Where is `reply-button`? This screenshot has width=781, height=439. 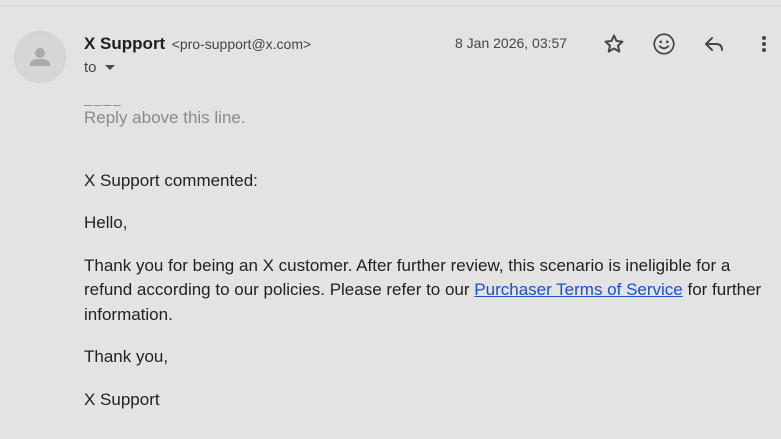 reply-button is located at coordinates (714, 44).